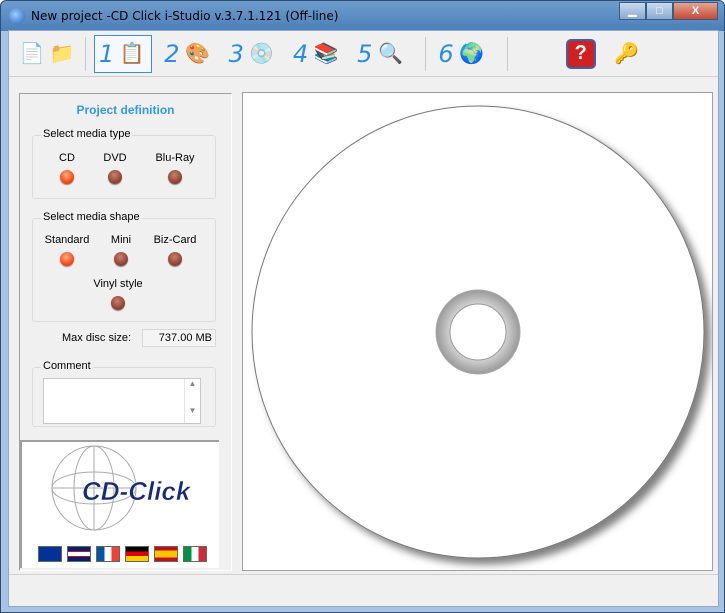 Image resolution: width=725 pixels, height=613 pixels. What do you see at coordinates (79, 554) in the screenshot?
I see `flag-uk` at bounding box center [79, 554].